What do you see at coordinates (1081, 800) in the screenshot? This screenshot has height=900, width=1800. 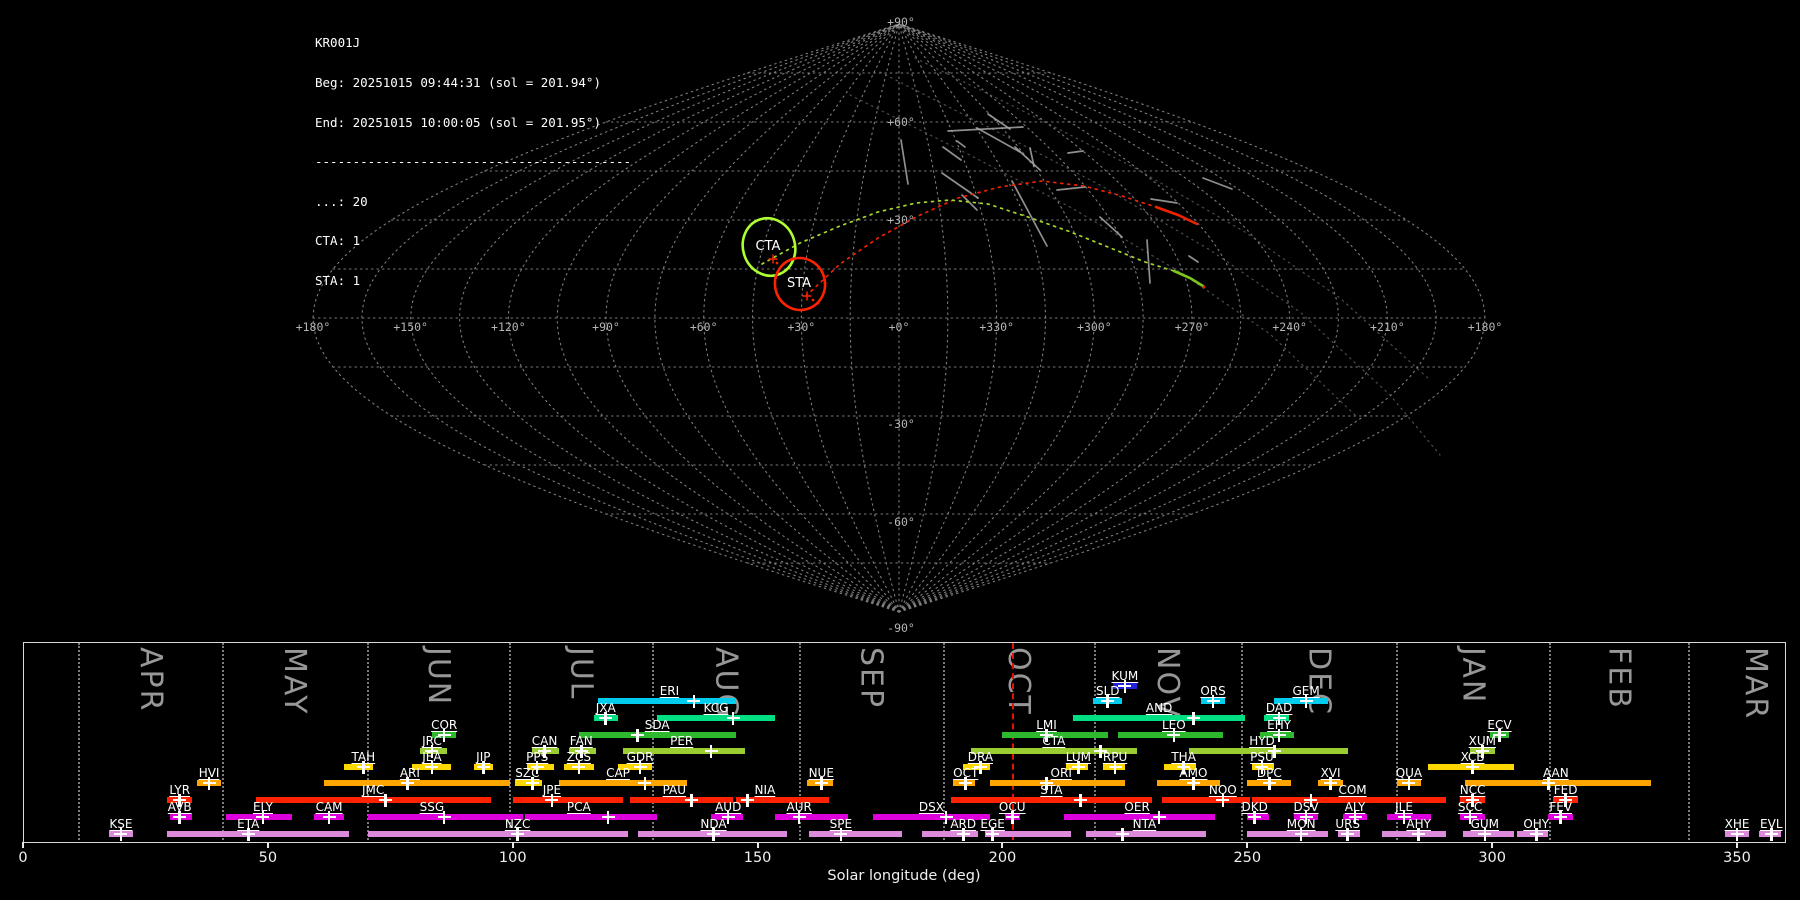 I see `peak-marker-STA` at bounding box center [1081, 800].